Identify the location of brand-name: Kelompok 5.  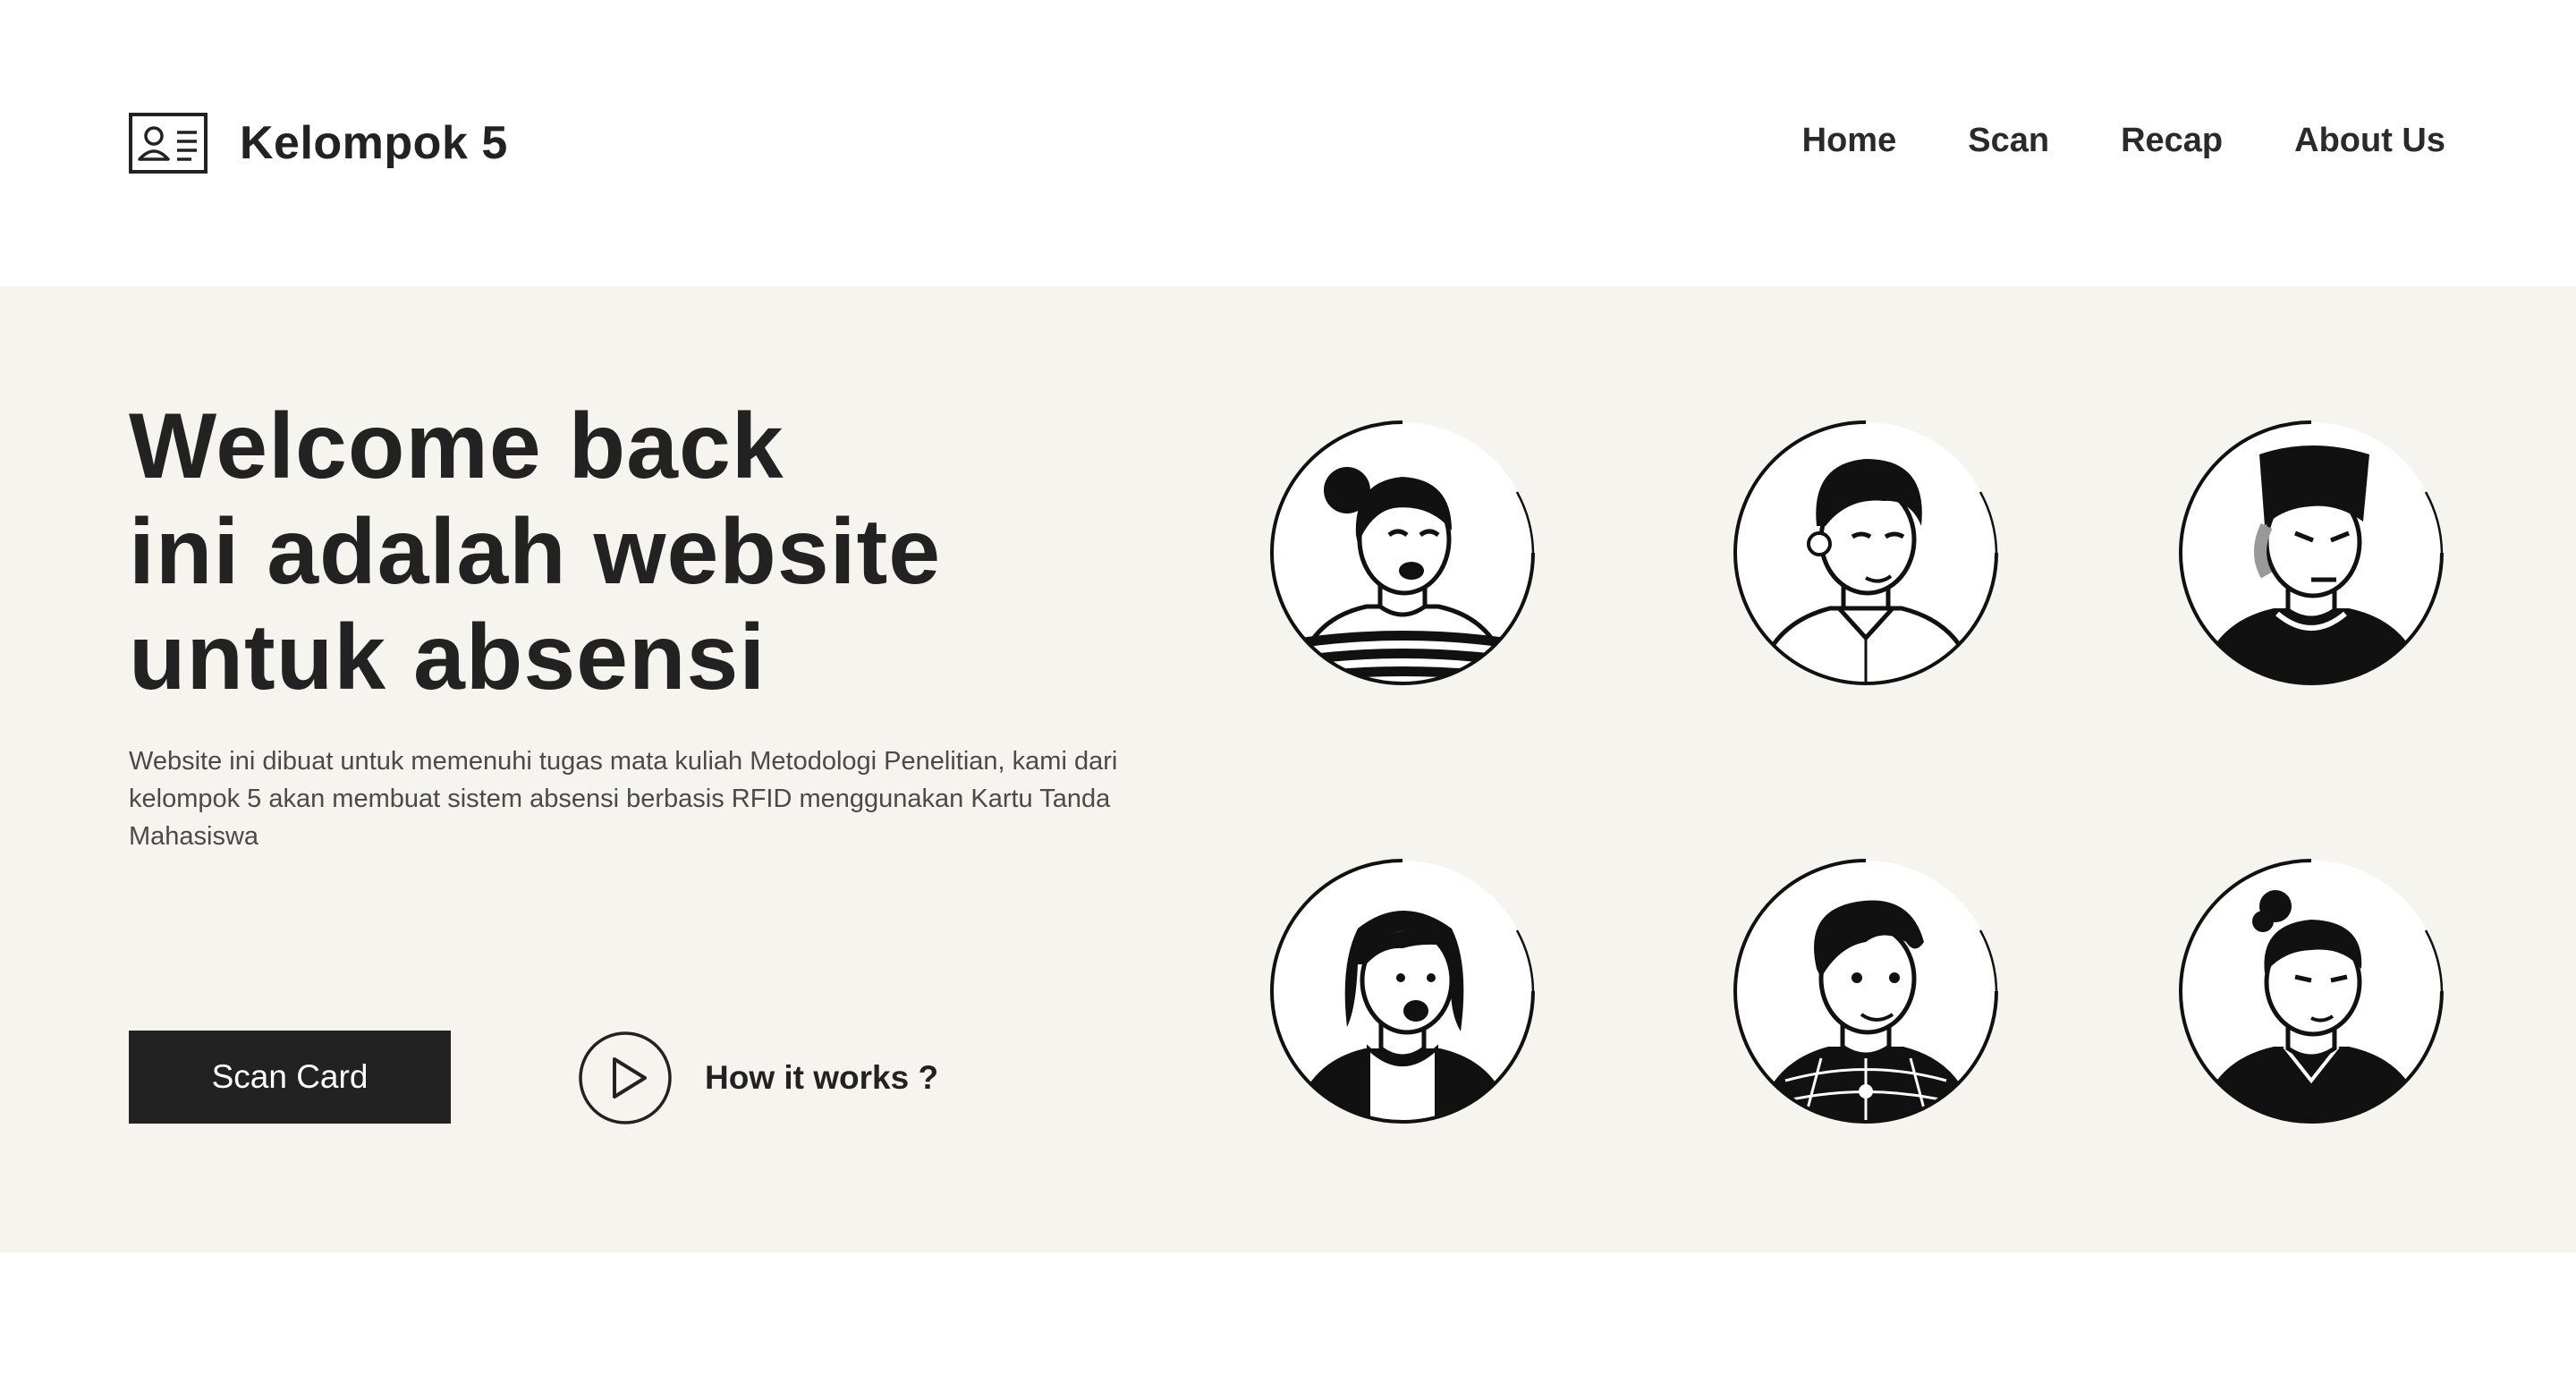
(374, 143).